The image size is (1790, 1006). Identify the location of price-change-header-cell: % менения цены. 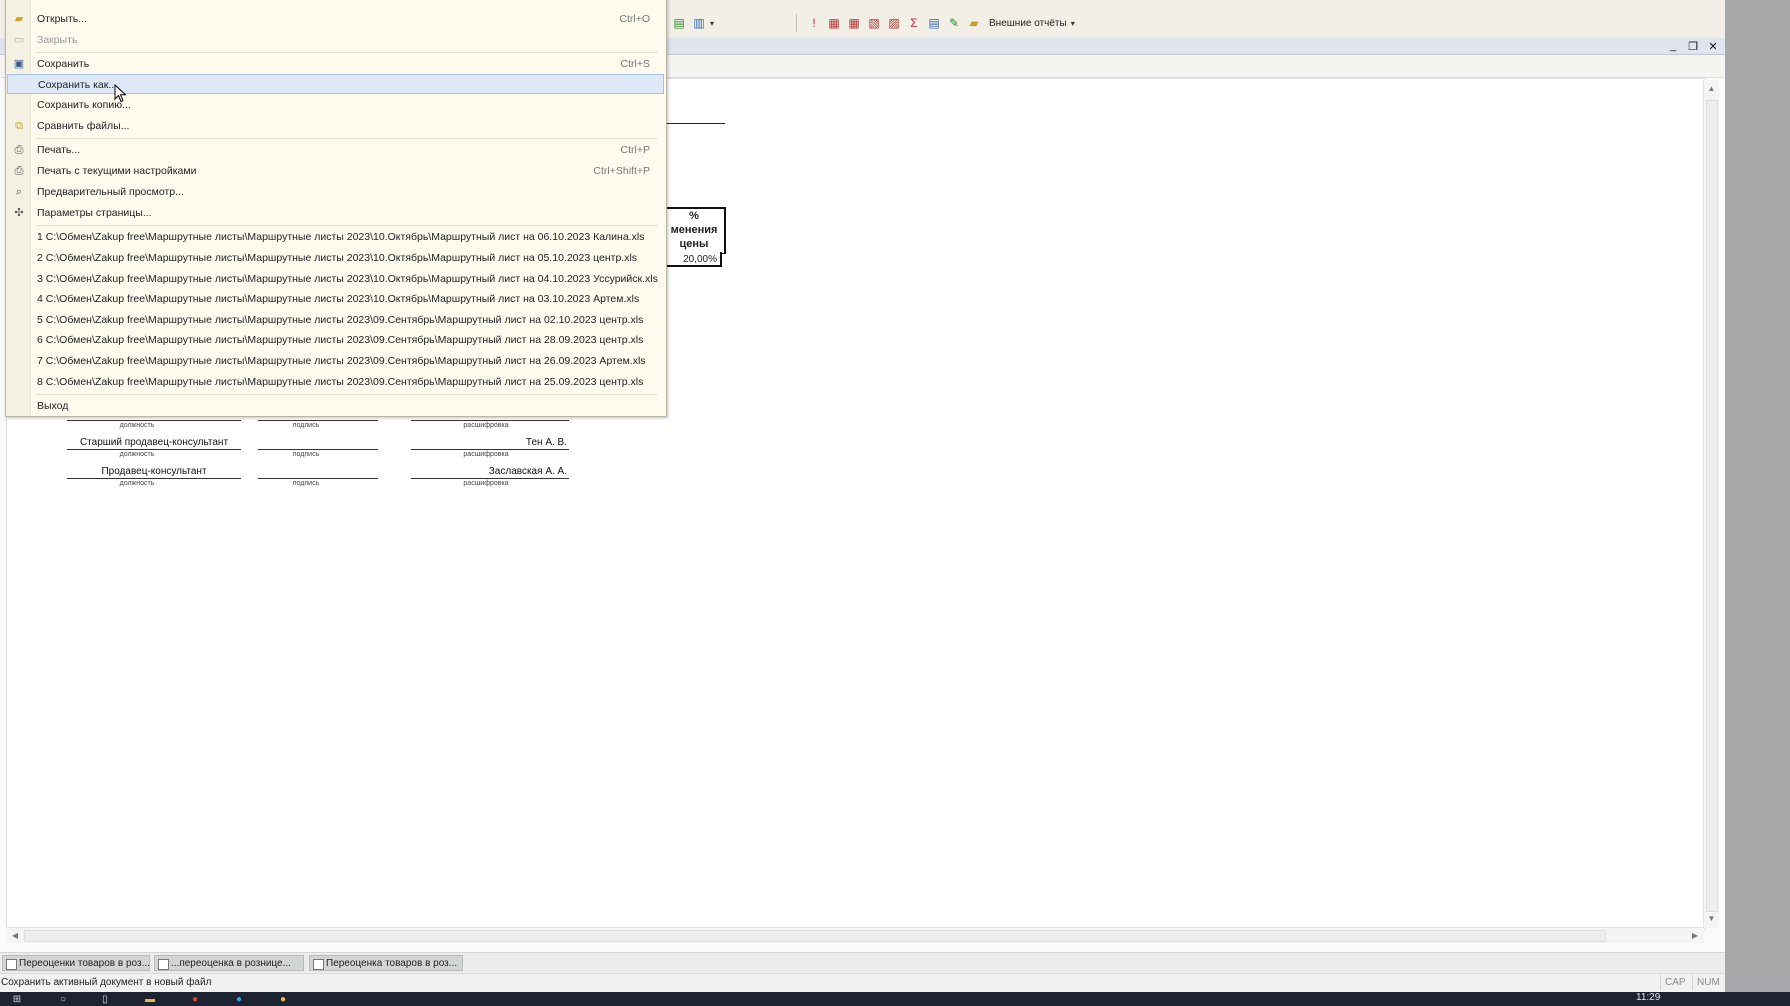
(694, 230).